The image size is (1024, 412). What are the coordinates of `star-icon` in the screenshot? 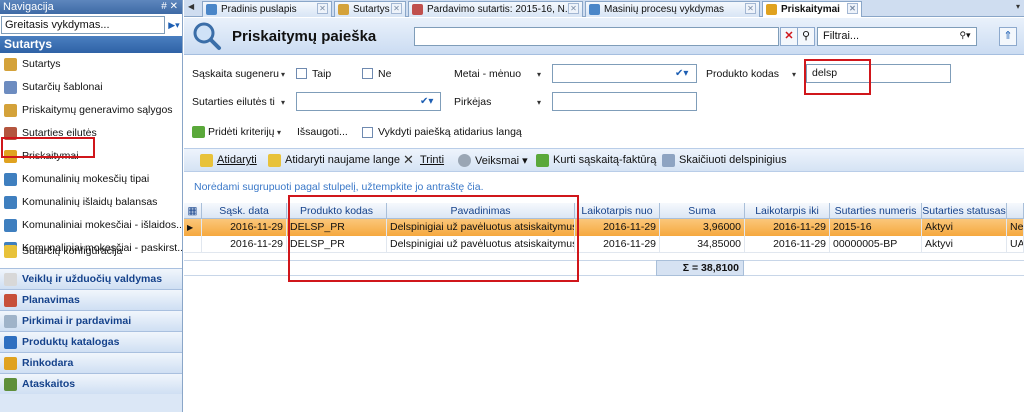 It's located at (10, 251).